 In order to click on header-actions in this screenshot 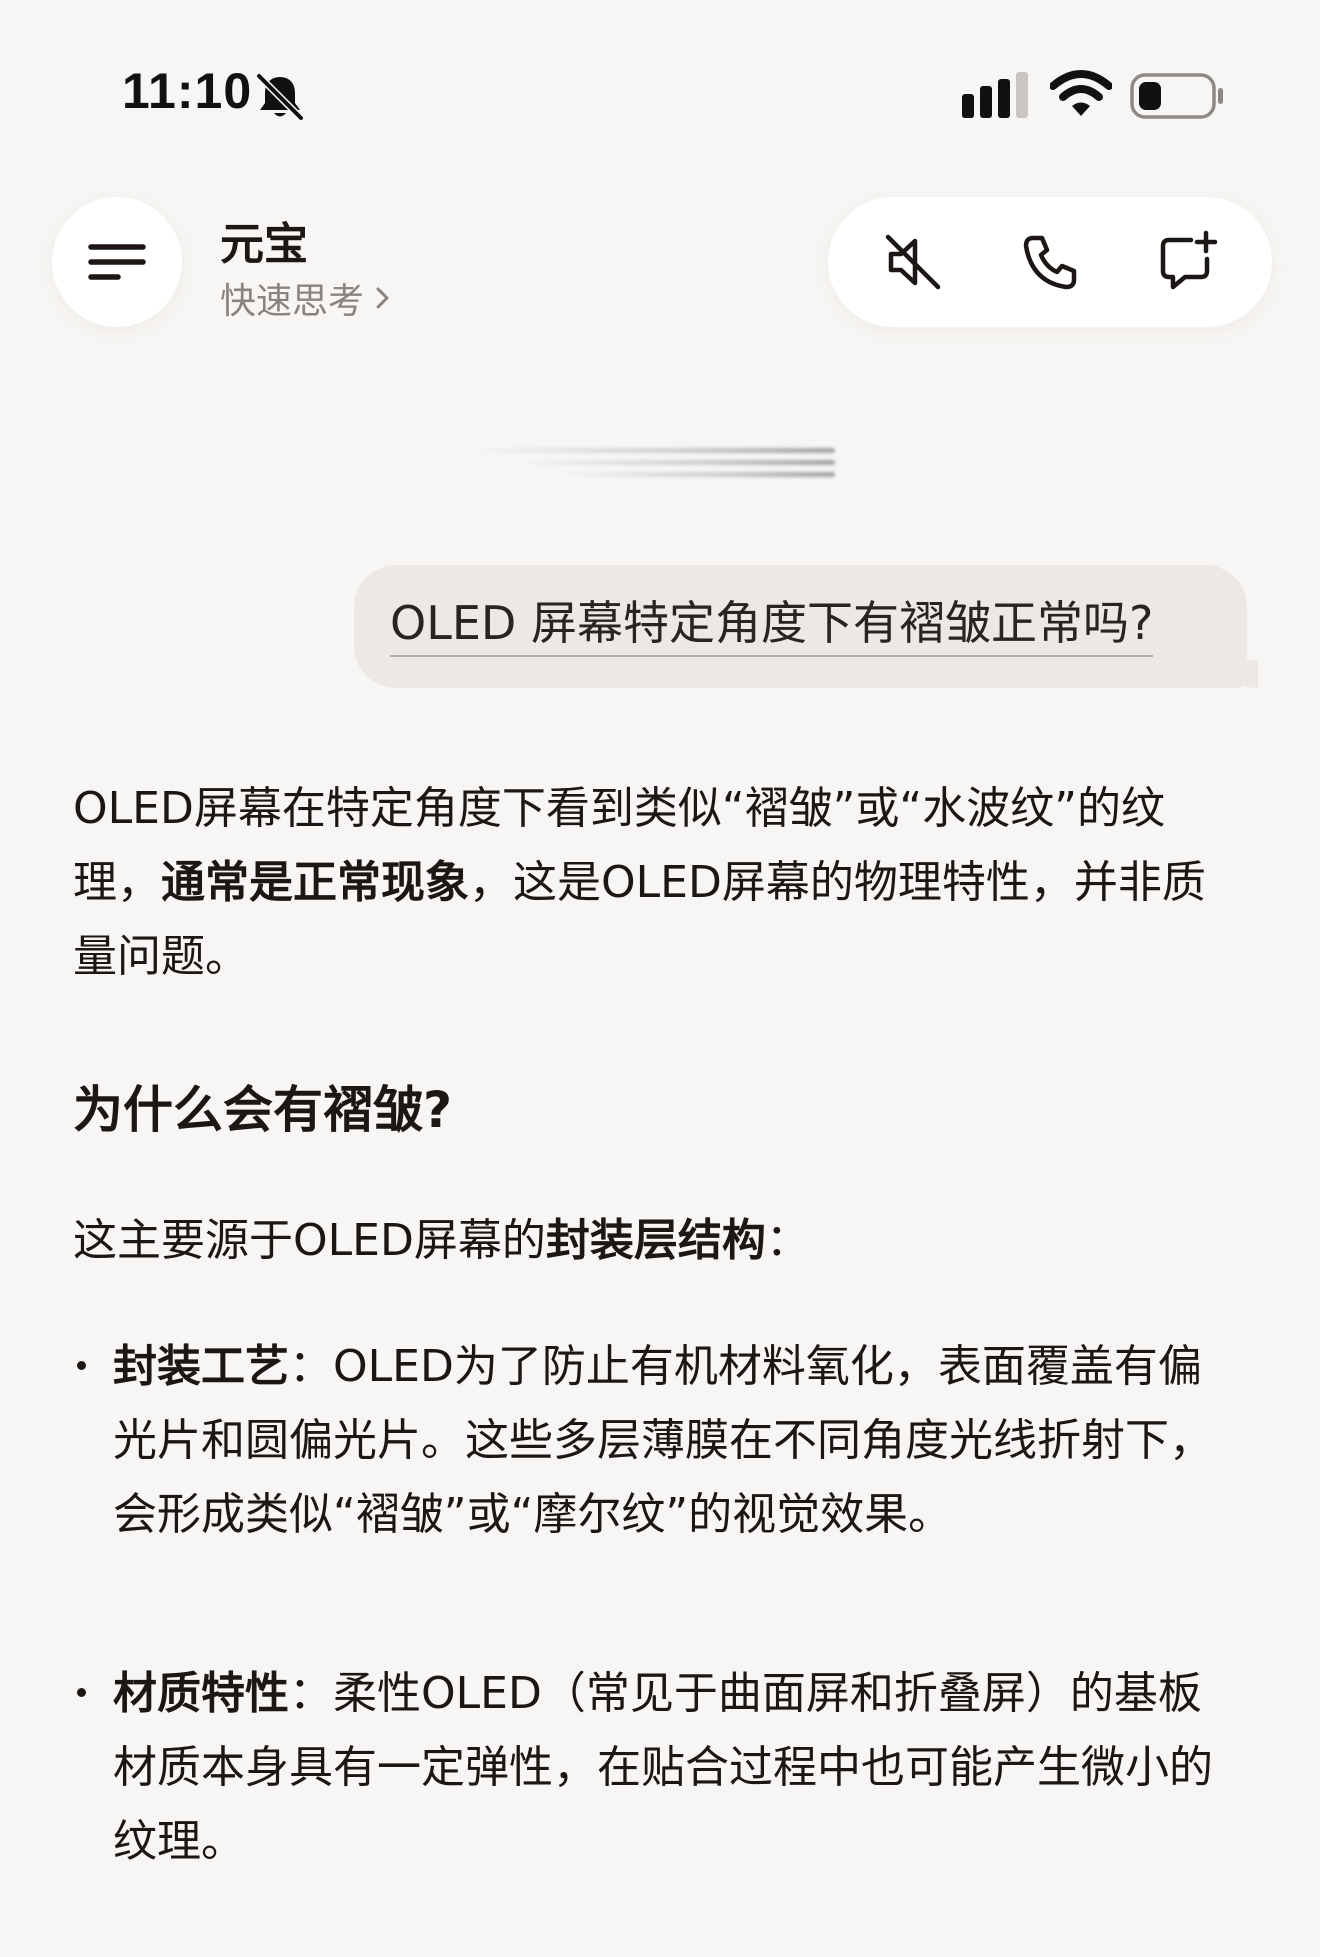, I will do `click(1050, 262)`.